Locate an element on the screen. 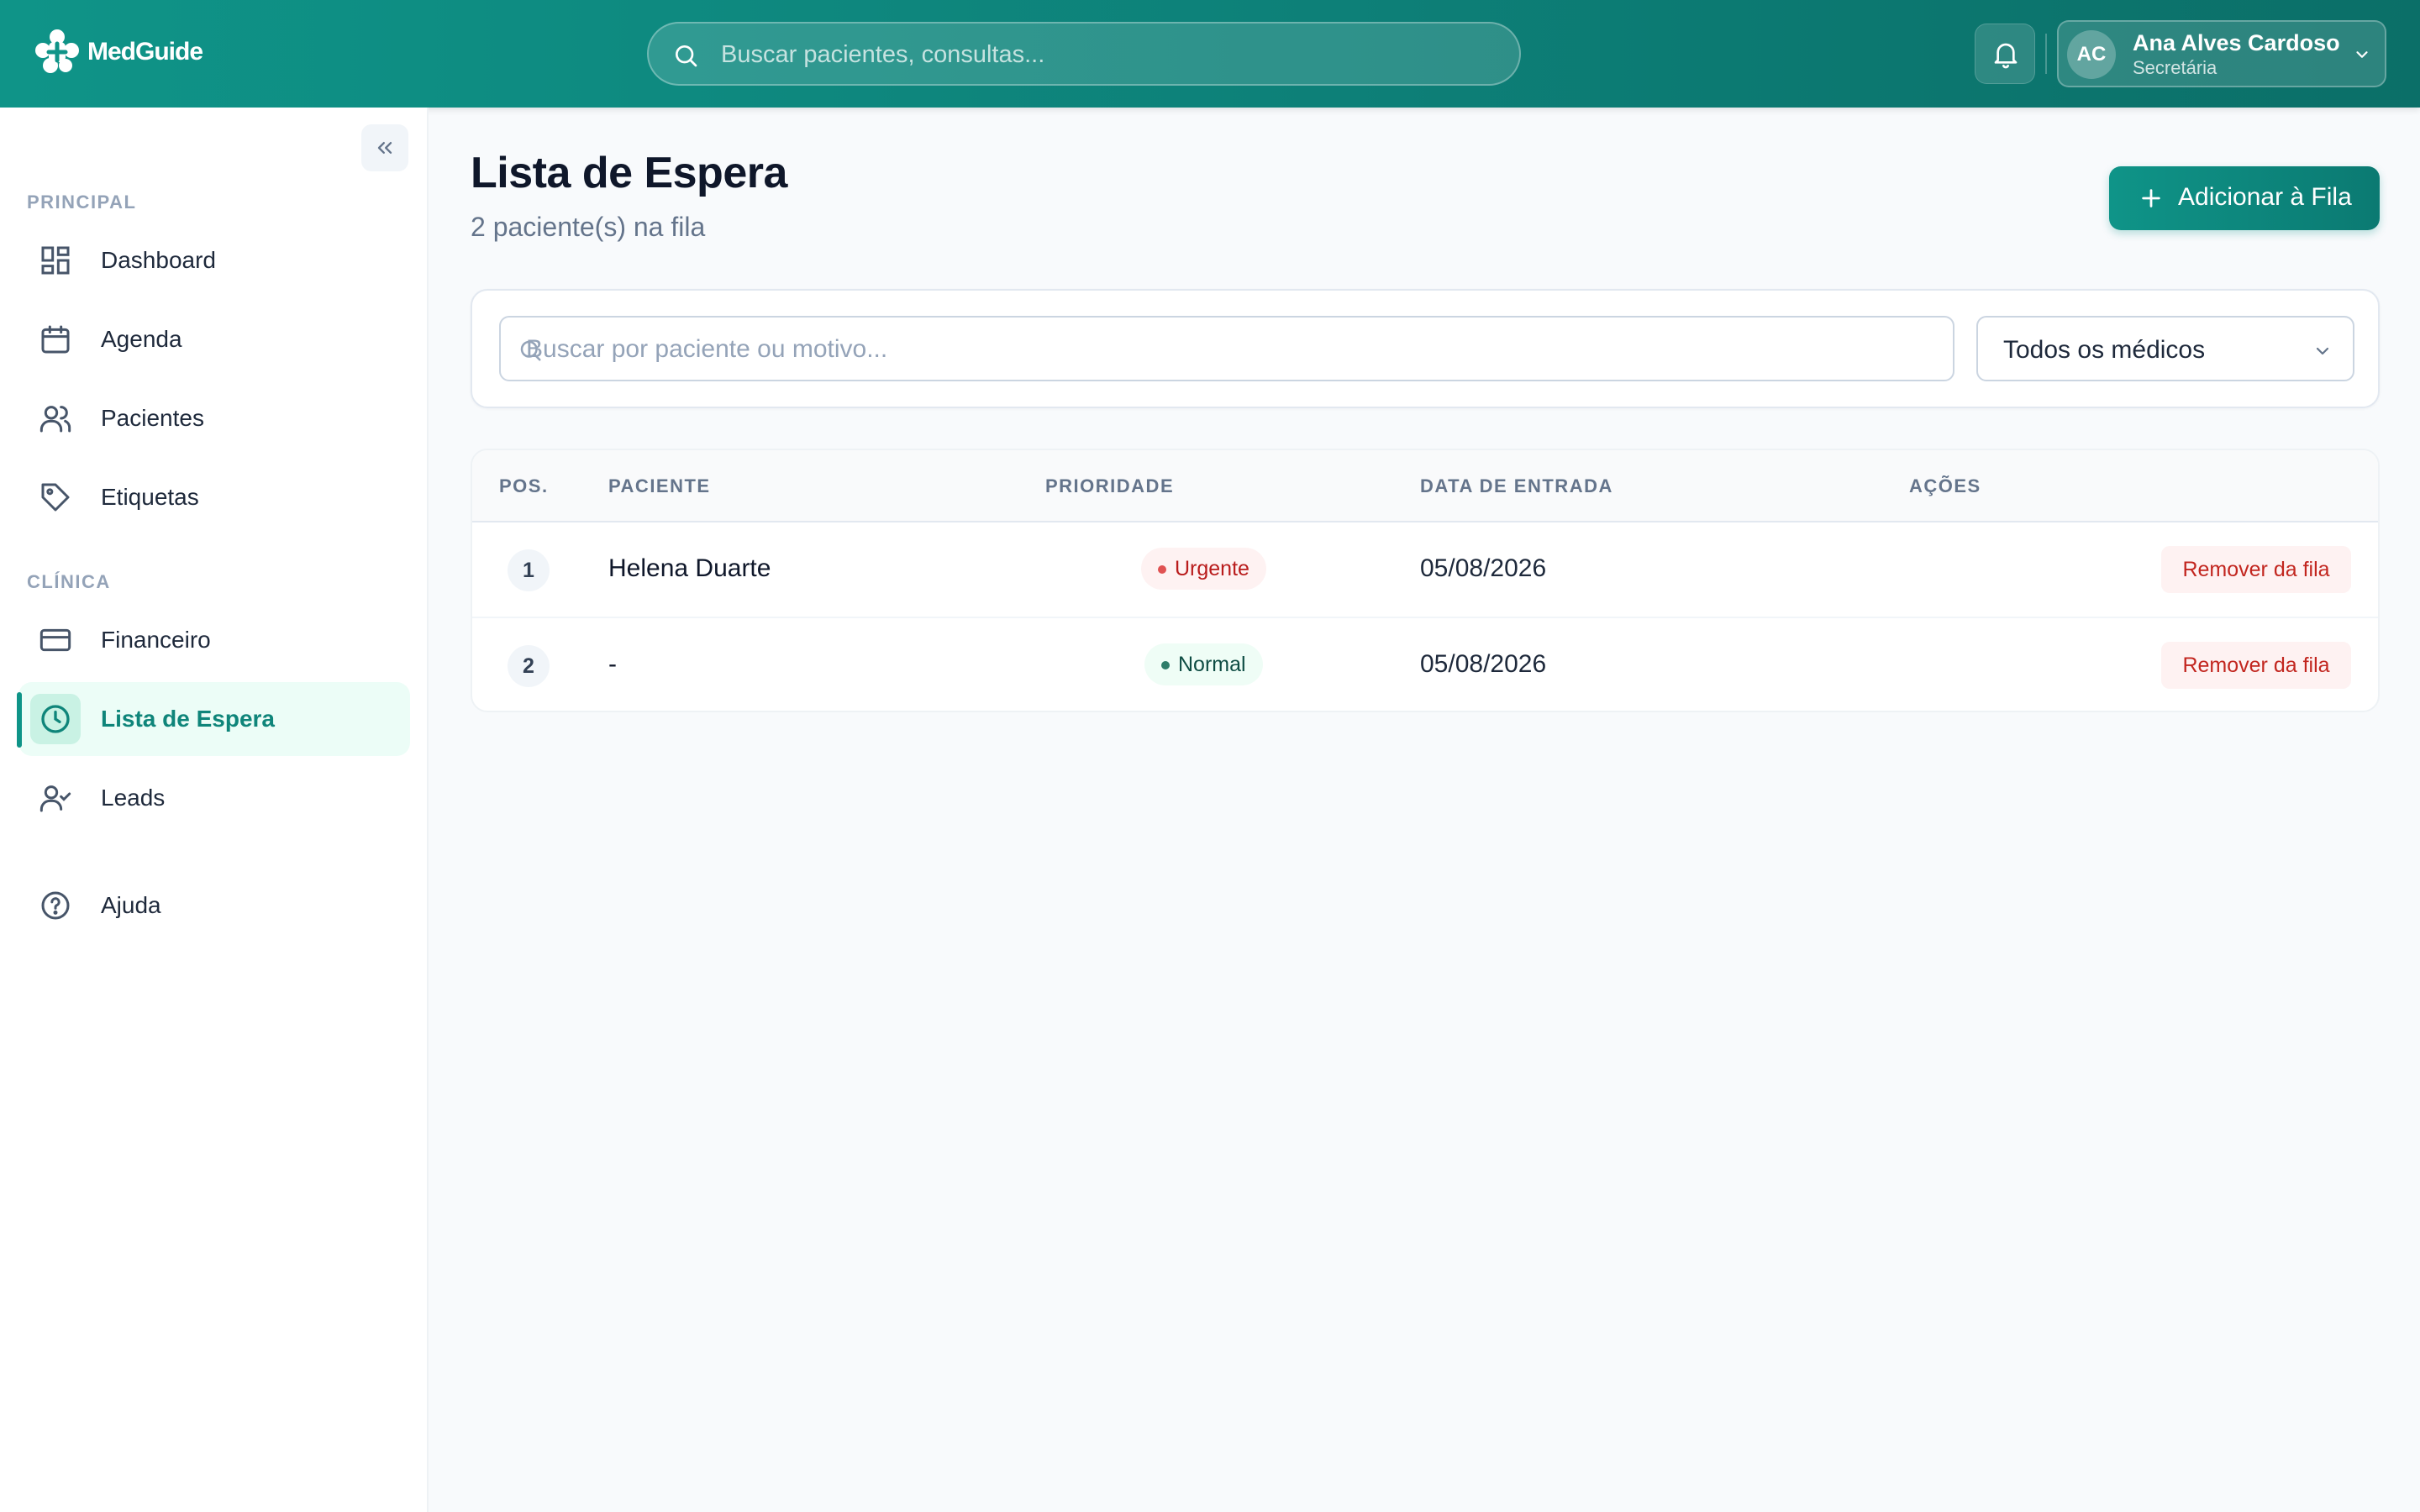  add-to-queue-button: Adicionar à Fila is located at coordinates (2244, 198).